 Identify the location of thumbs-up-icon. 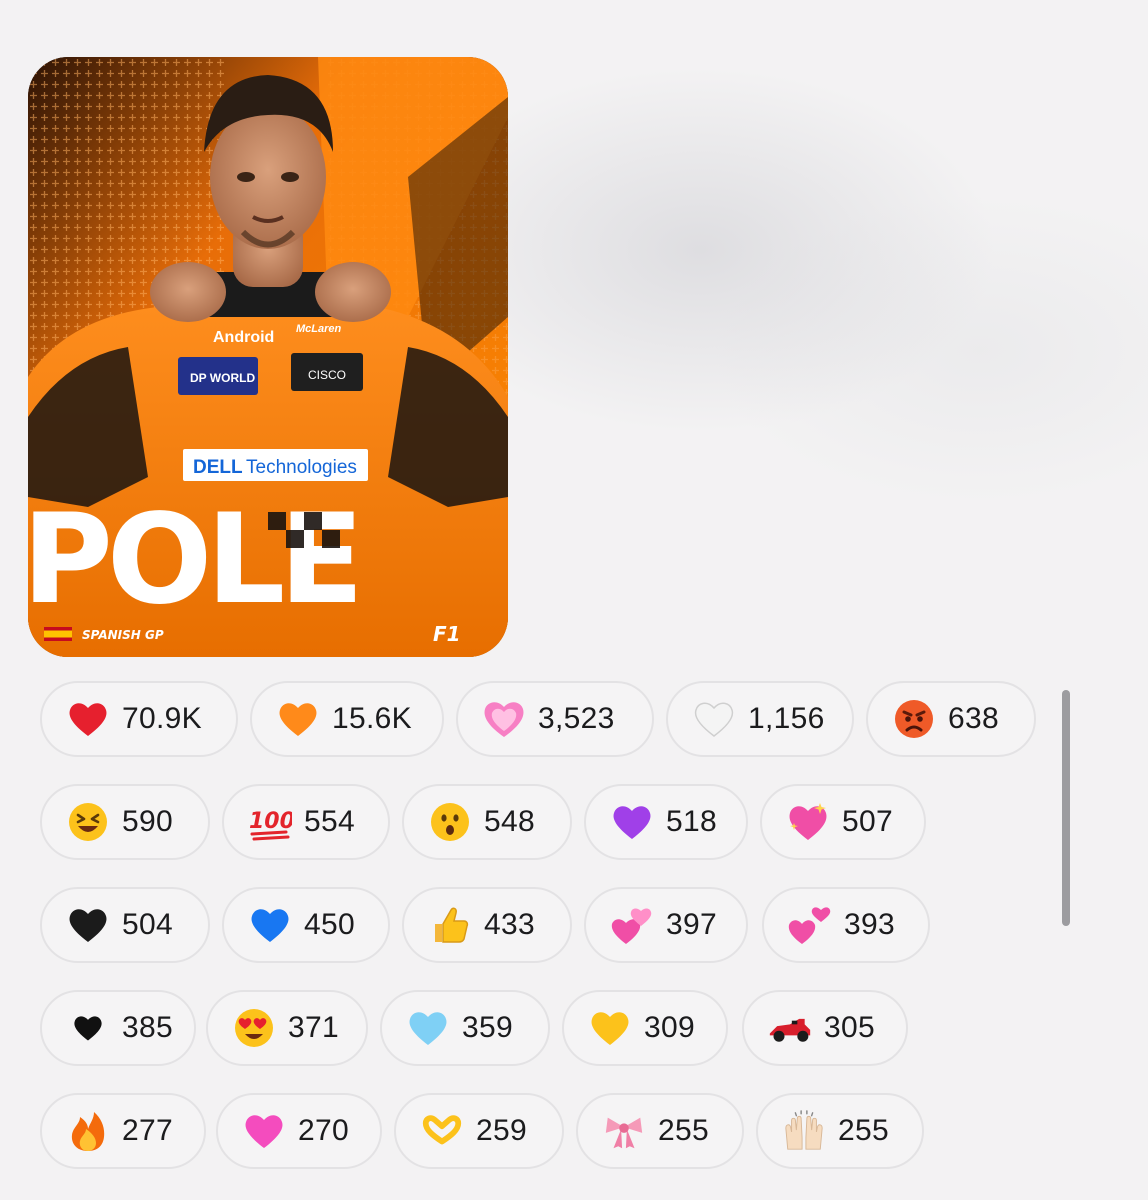
(450, 925).